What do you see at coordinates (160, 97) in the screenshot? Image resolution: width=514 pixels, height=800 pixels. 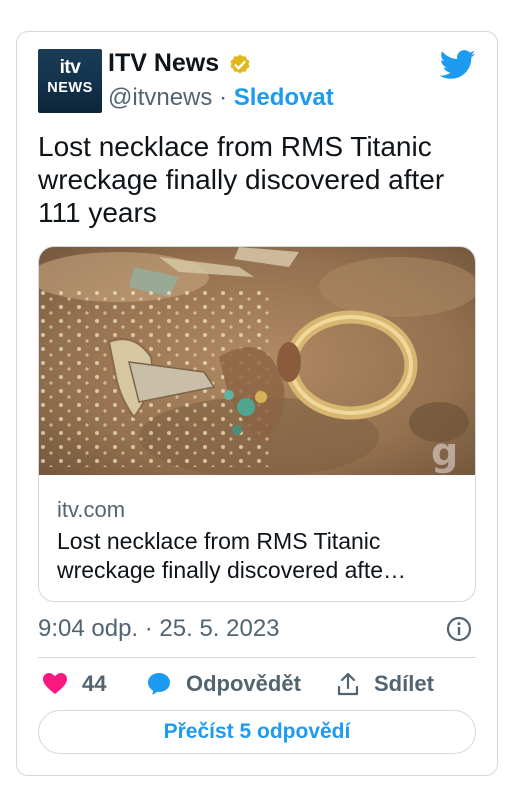 I see `account-handle: @itvnews` at bounding box center [160, 97].